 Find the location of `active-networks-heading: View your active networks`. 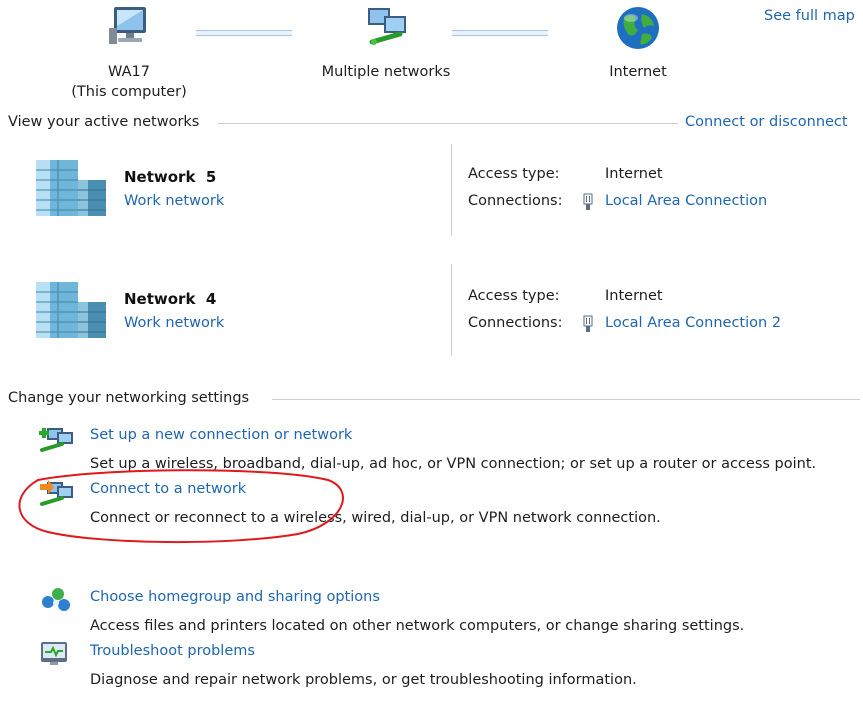

active-networks-heading: View your active networks is located at coordinates (104, 122).